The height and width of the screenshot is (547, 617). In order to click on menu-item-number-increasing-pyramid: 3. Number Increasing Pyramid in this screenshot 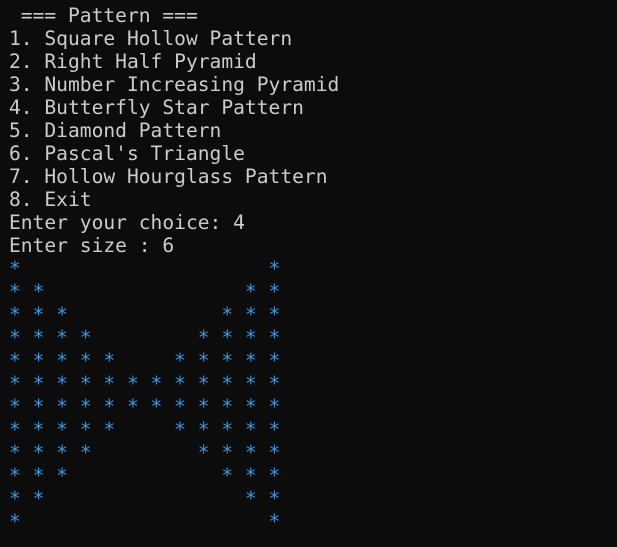, I will do `click(174, 84)`.